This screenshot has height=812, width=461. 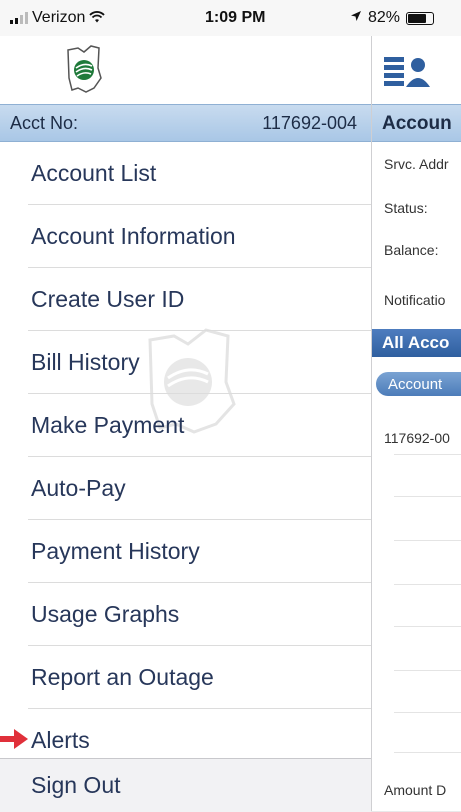 I want to click on amount-due-label: Amount D, so click(x=415, y=790).